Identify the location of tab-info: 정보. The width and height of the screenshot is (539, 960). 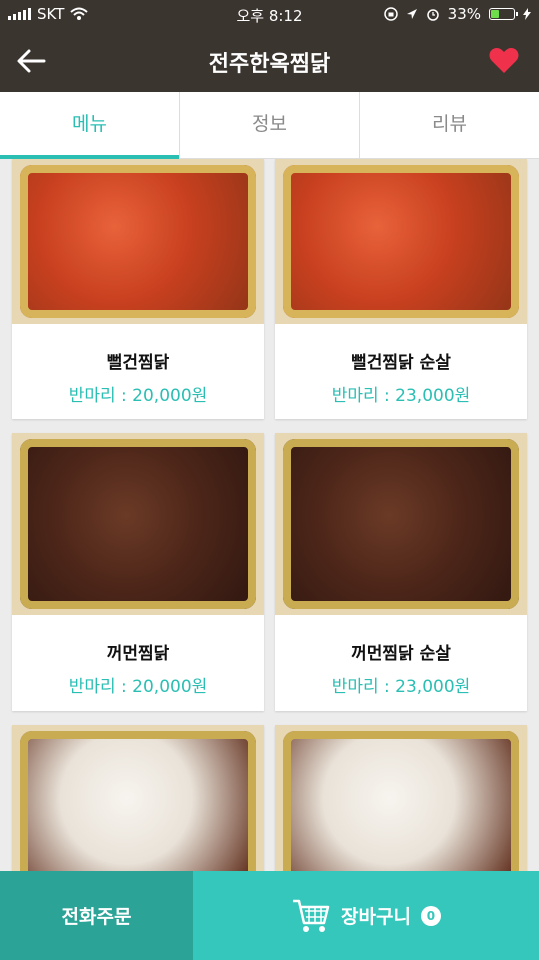
(270, 125).